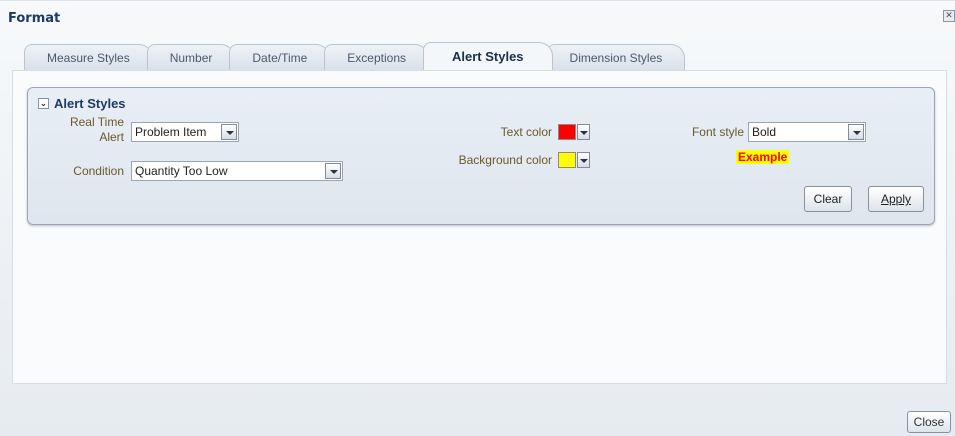  I want to click on font-style-label: Font style, so click(717, 132).